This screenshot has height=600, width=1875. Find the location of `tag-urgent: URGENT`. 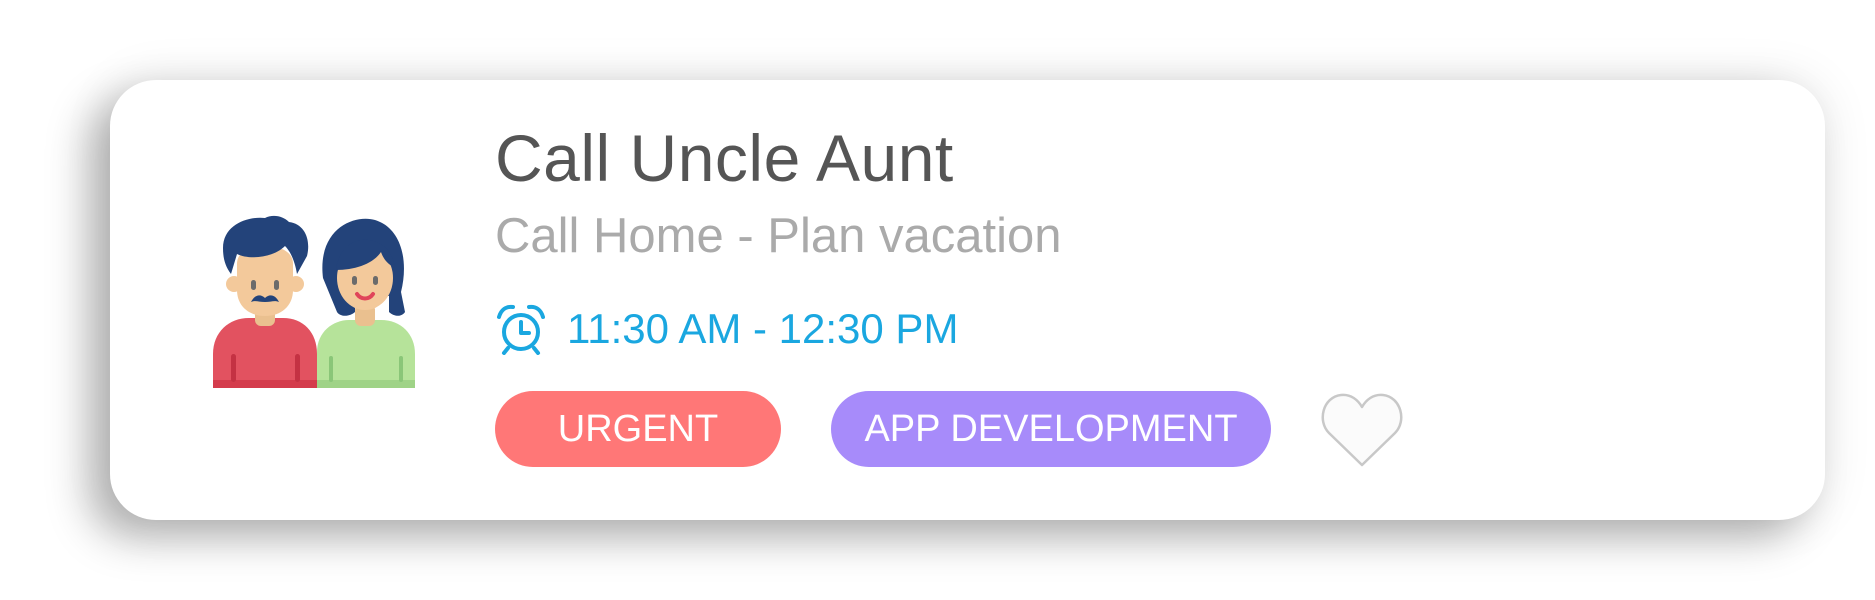

tag-urgent: URGENT is located at coordinates (638, 429).